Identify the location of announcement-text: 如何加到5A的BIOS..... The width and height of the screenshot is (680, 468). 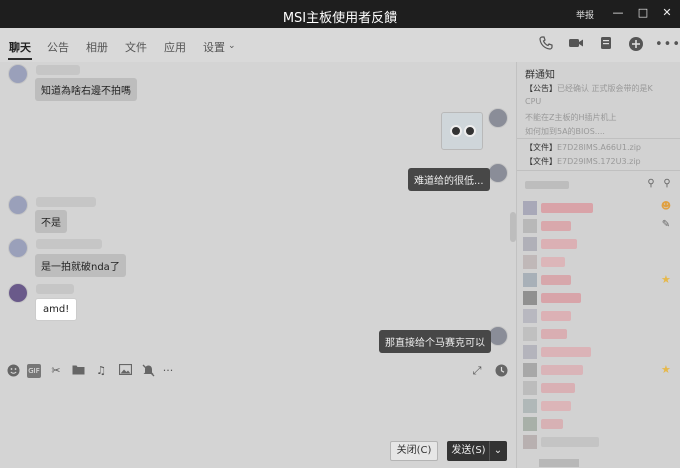
(565, 131).